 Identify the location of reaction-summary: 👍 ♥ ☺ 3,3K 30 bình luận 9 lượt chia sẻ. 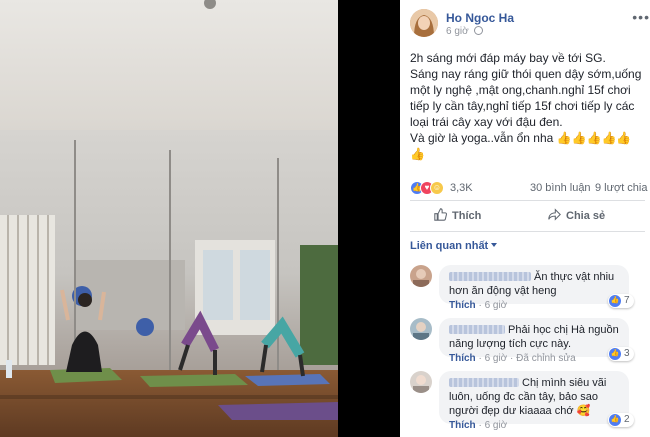
(530, 188).